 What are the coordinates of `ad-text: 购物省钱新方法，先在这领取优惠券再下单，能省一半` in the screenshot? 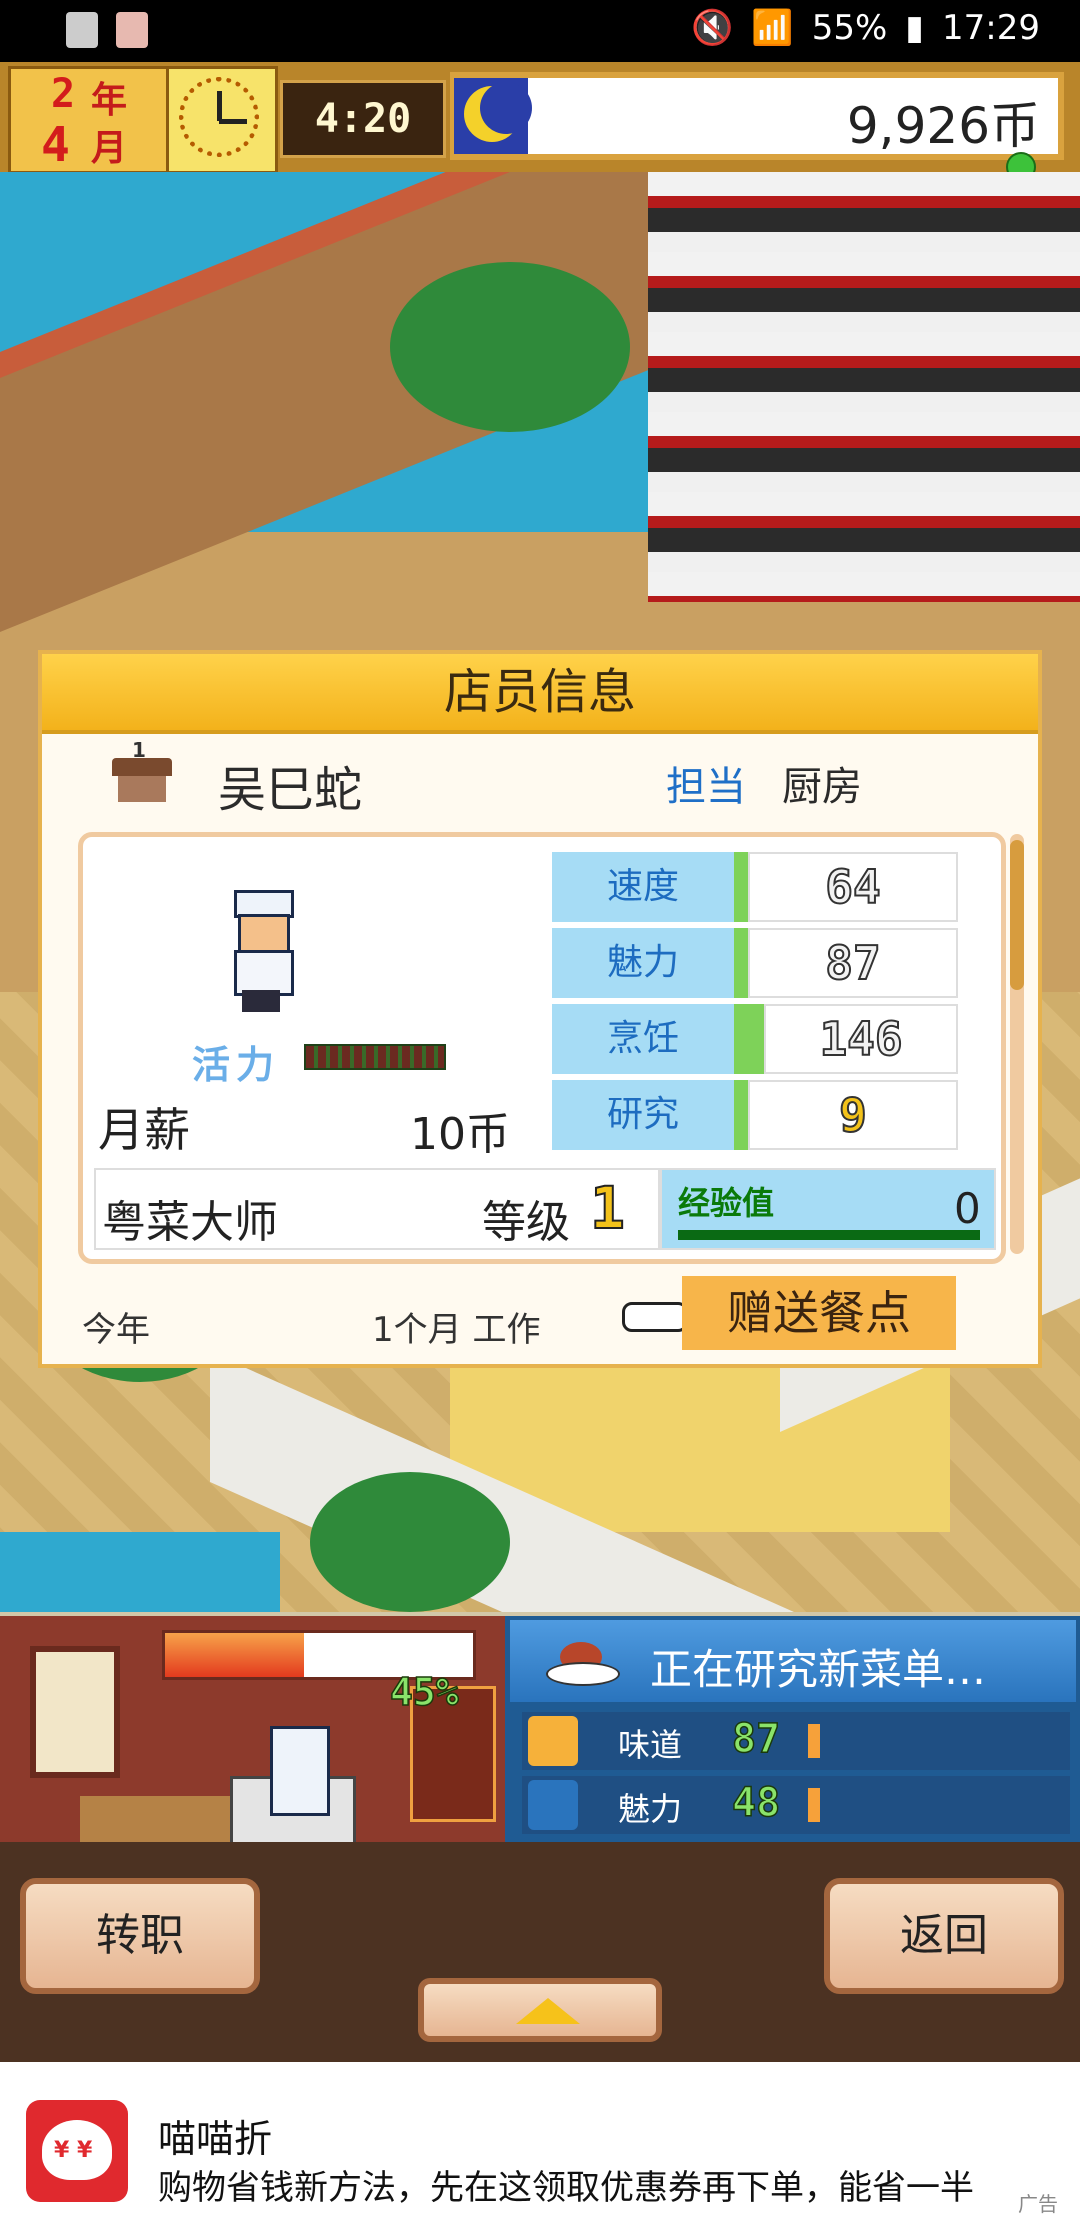 It's located at (598, 2184).